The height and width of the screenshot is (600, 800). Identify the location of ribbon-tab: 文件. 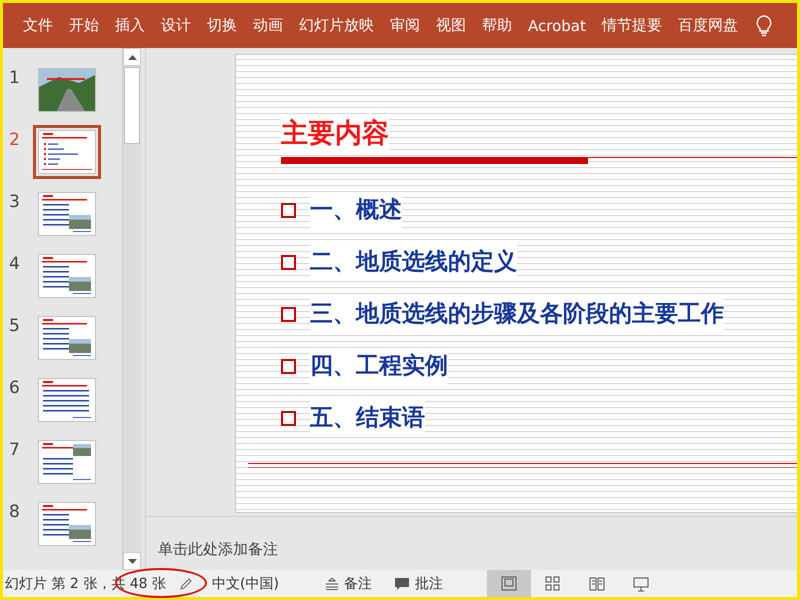
(38, 25).